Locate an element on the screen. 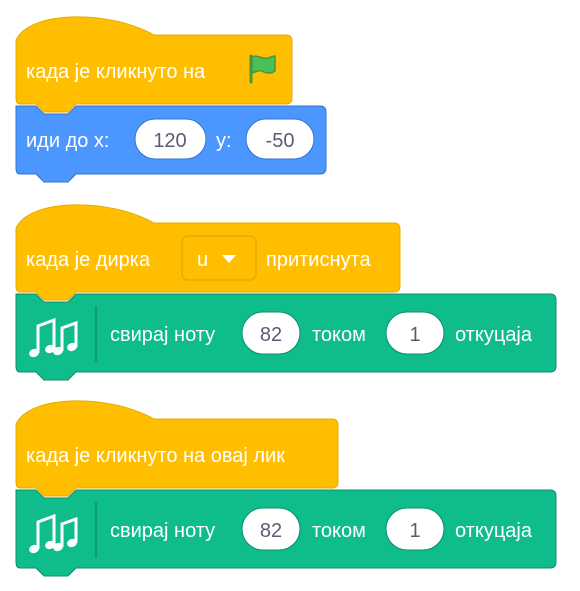 This screenshot has width=580, height=591. x-value: 120 is located at coordinates (169, 141).